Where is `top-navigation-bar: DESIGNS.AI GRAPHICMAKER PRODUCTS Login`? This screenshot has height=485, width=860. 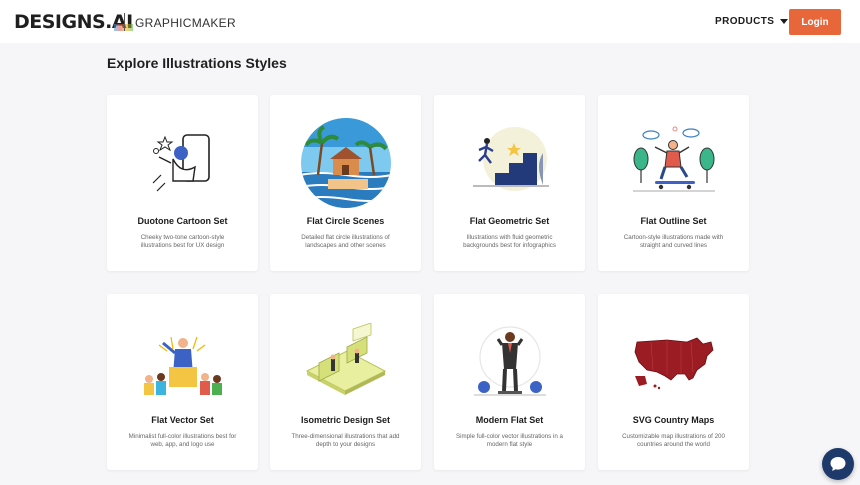 top-navigation-bar: DESIGNS.AI GRAPHICMAKER PRODUCTS Login is located at coordinates (430, 21).